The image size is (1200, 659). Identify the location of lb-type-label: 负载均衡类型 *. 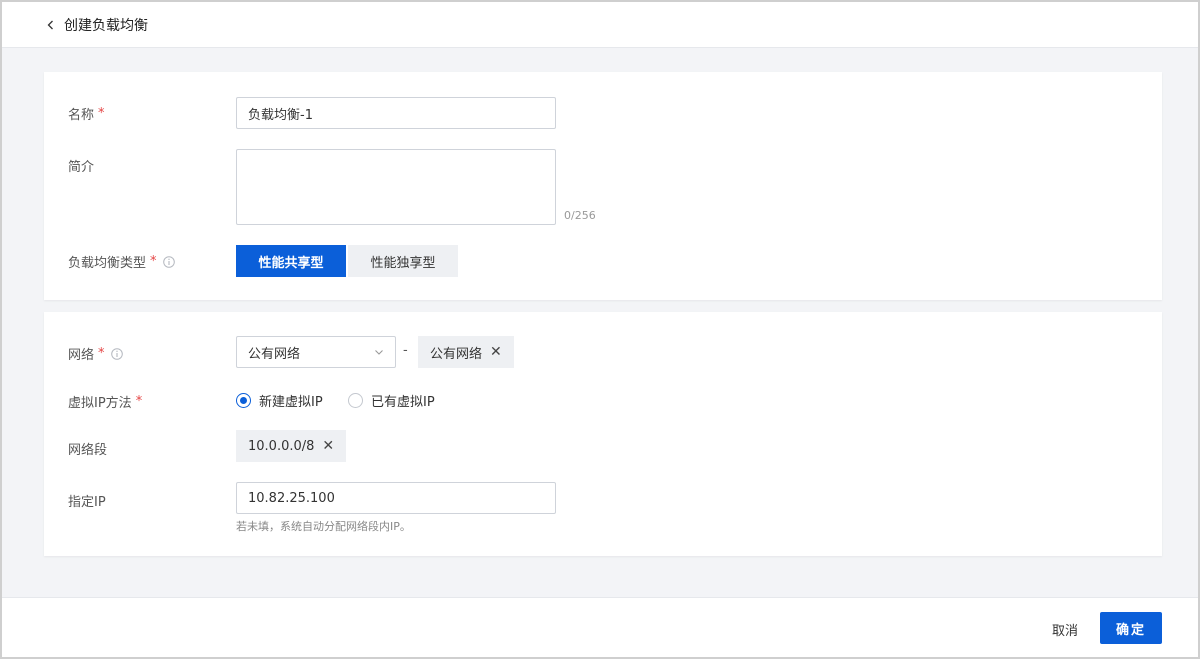
(121, 261).